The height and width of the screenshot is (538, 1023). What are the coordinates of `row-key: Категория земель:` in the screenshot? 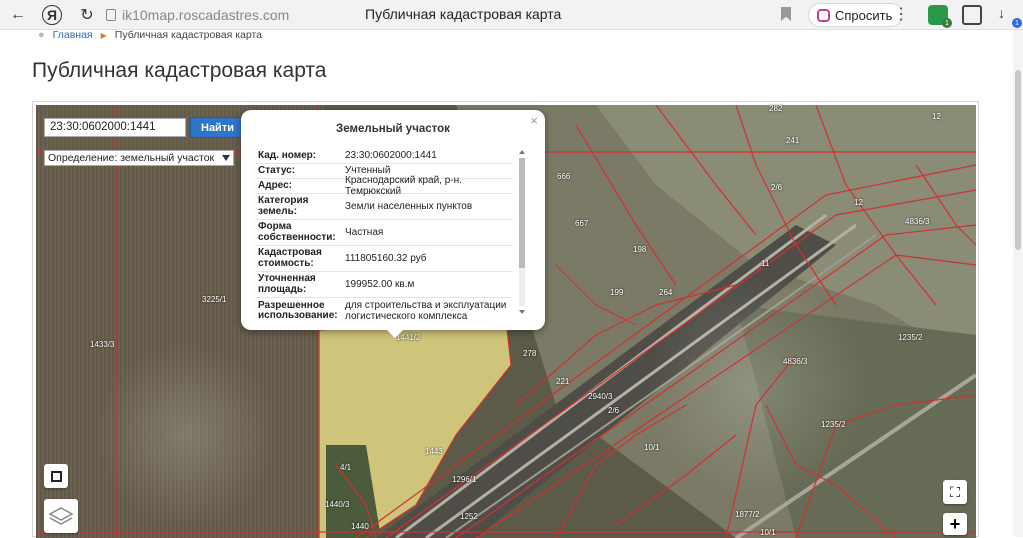 It's located at (283, 206).